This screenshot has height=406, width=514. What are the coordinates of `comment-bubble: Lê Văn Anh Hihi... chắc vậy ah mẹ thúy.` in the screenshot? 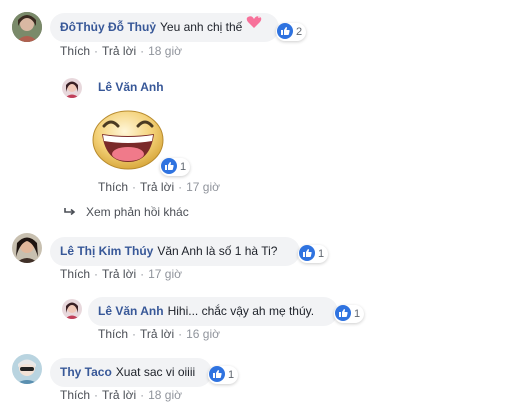 It's located at (213, 311).